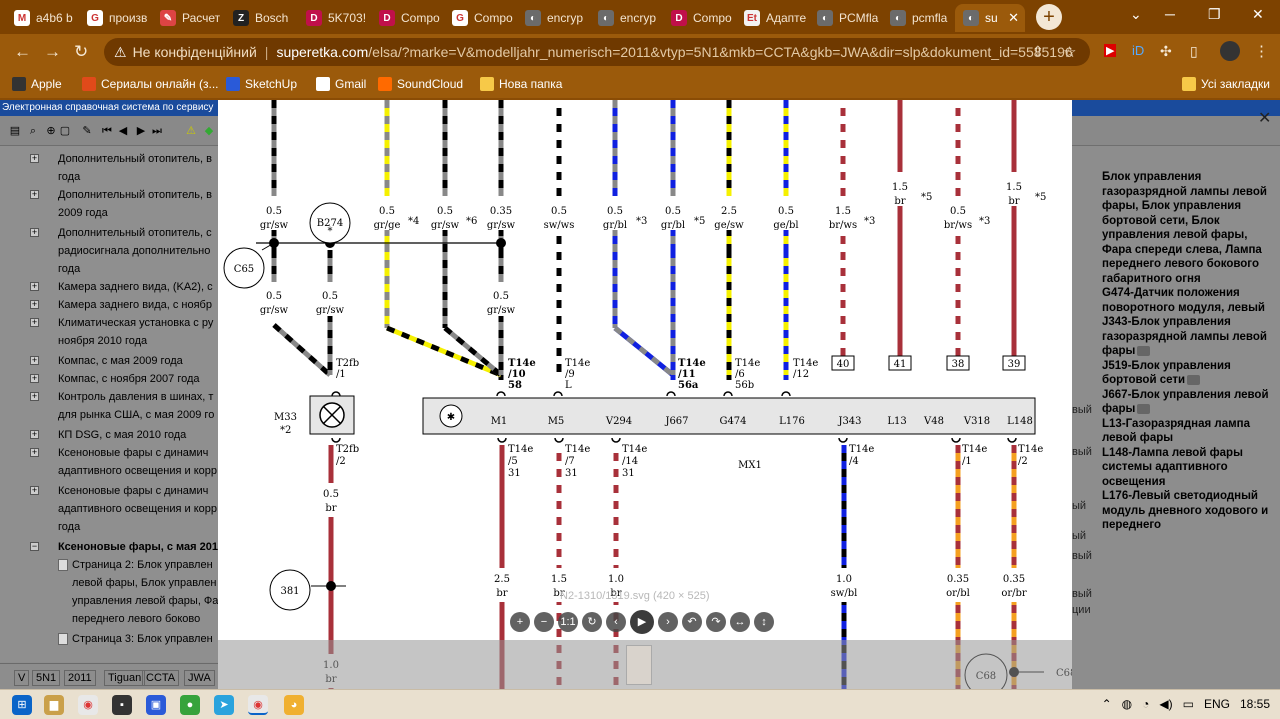  Describe the element at coordinates (1255, 704) in the screenshot. I see `clock: 18:55` at that location.